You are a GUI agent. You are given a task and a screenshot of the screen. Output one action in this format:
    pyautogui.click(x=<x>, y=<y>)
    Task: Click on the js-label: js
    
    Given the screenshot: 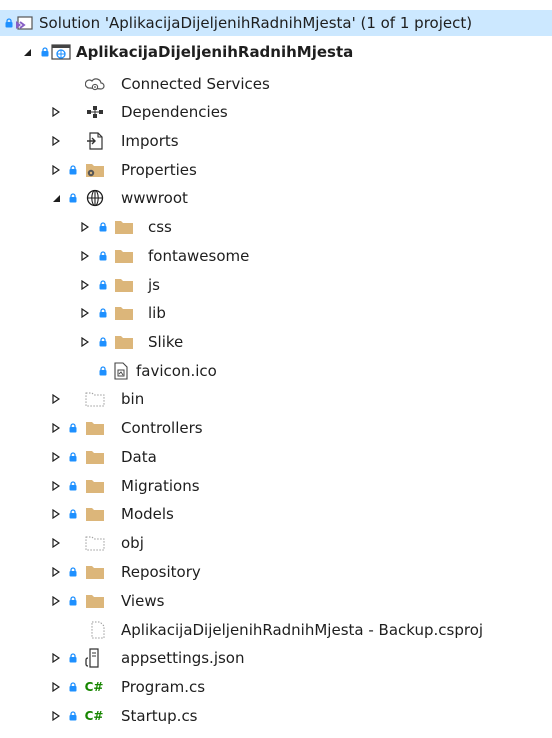 What is the action you would take?
    pyautogui.click(x=154, y=285)
    